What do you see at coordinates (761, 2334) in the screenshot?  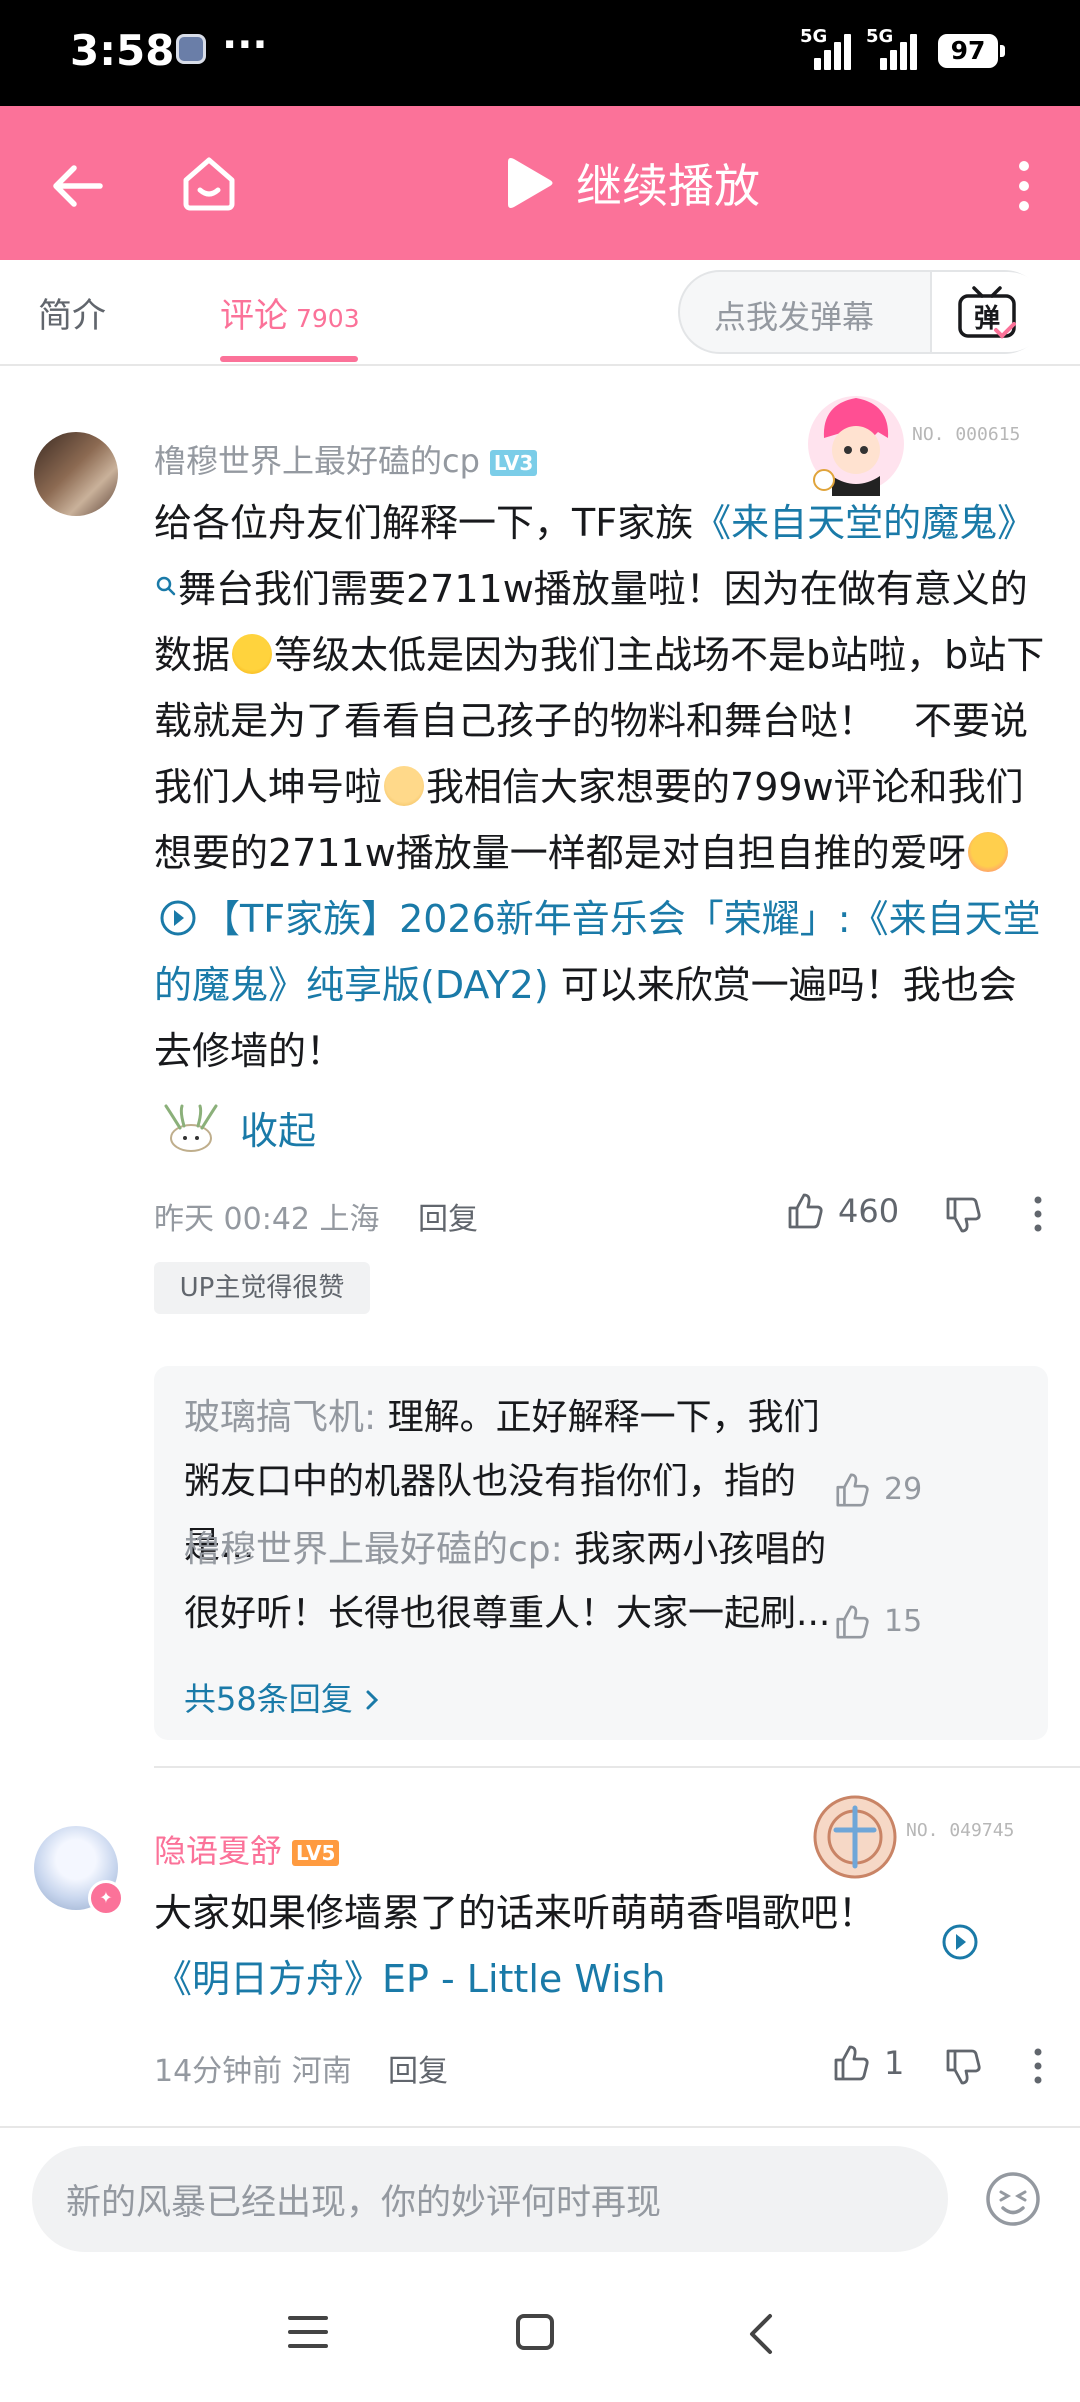 I see `back-nav-icon` at bounding box center [761, 2334].